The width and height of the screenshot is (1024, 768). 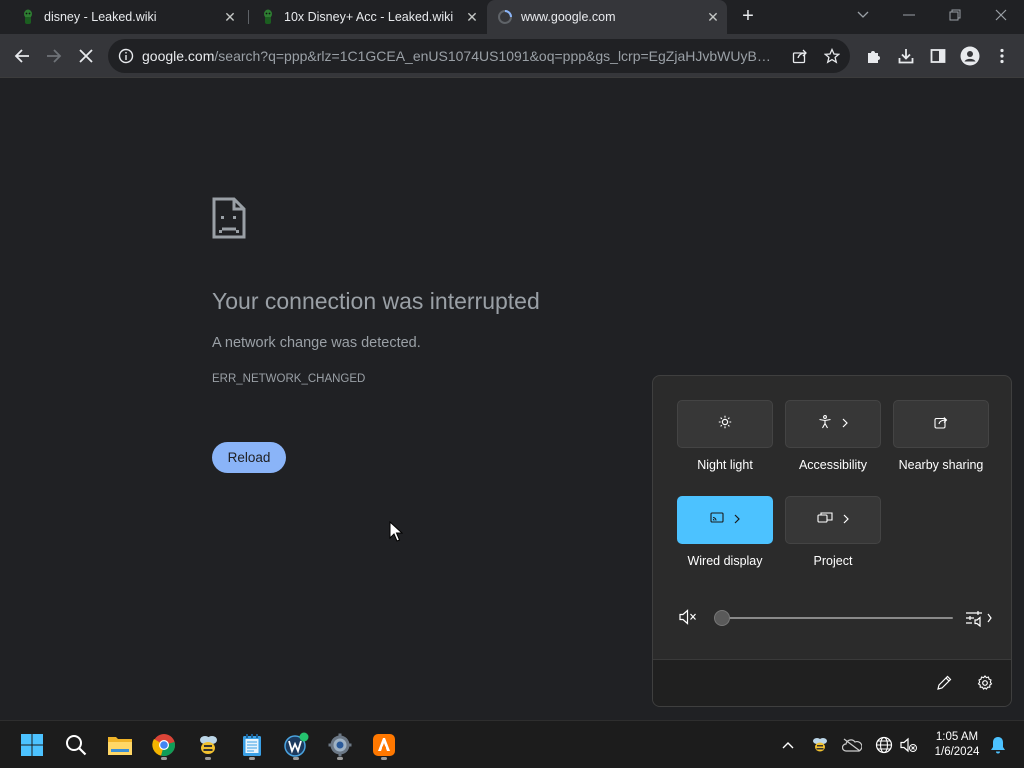 What do you see at coordinates (289, 379) in the screenshot?
I see `error-code: ERR_NETWORK_CHANGED` at bounding box center [289, 379].